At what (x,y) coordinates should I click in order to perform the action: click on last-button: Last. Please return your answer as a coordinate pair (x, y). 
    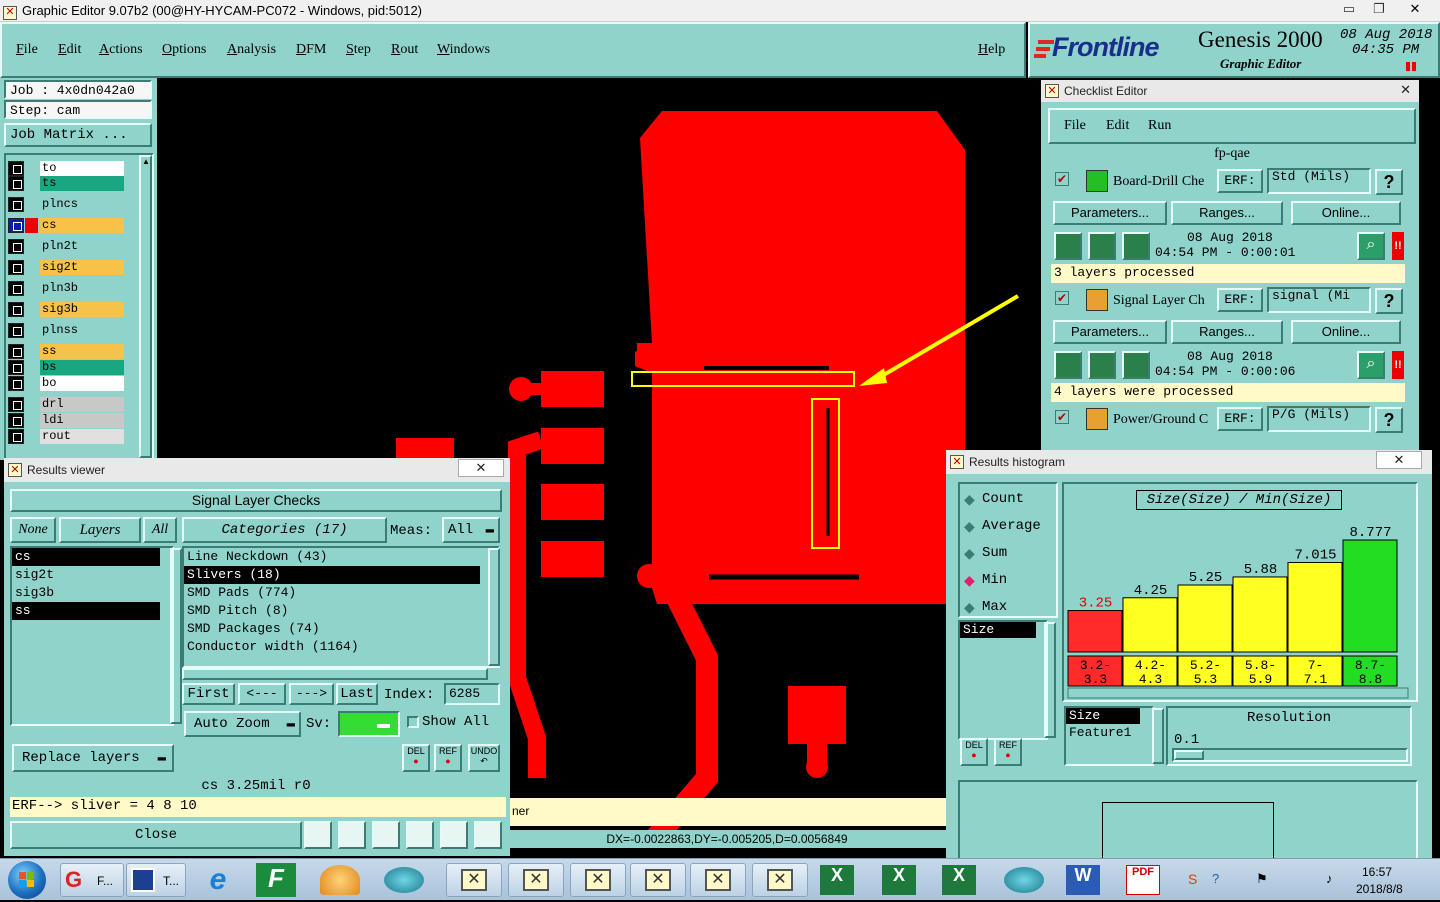
    Looking at the image, I should click on (357, 694).